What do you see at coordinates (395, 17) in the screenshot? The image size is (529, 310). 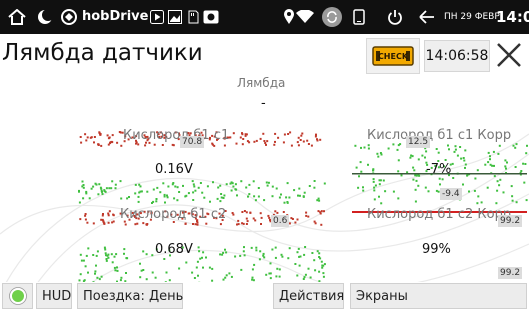 I see `power-icon` at bounding box center [395, 17].